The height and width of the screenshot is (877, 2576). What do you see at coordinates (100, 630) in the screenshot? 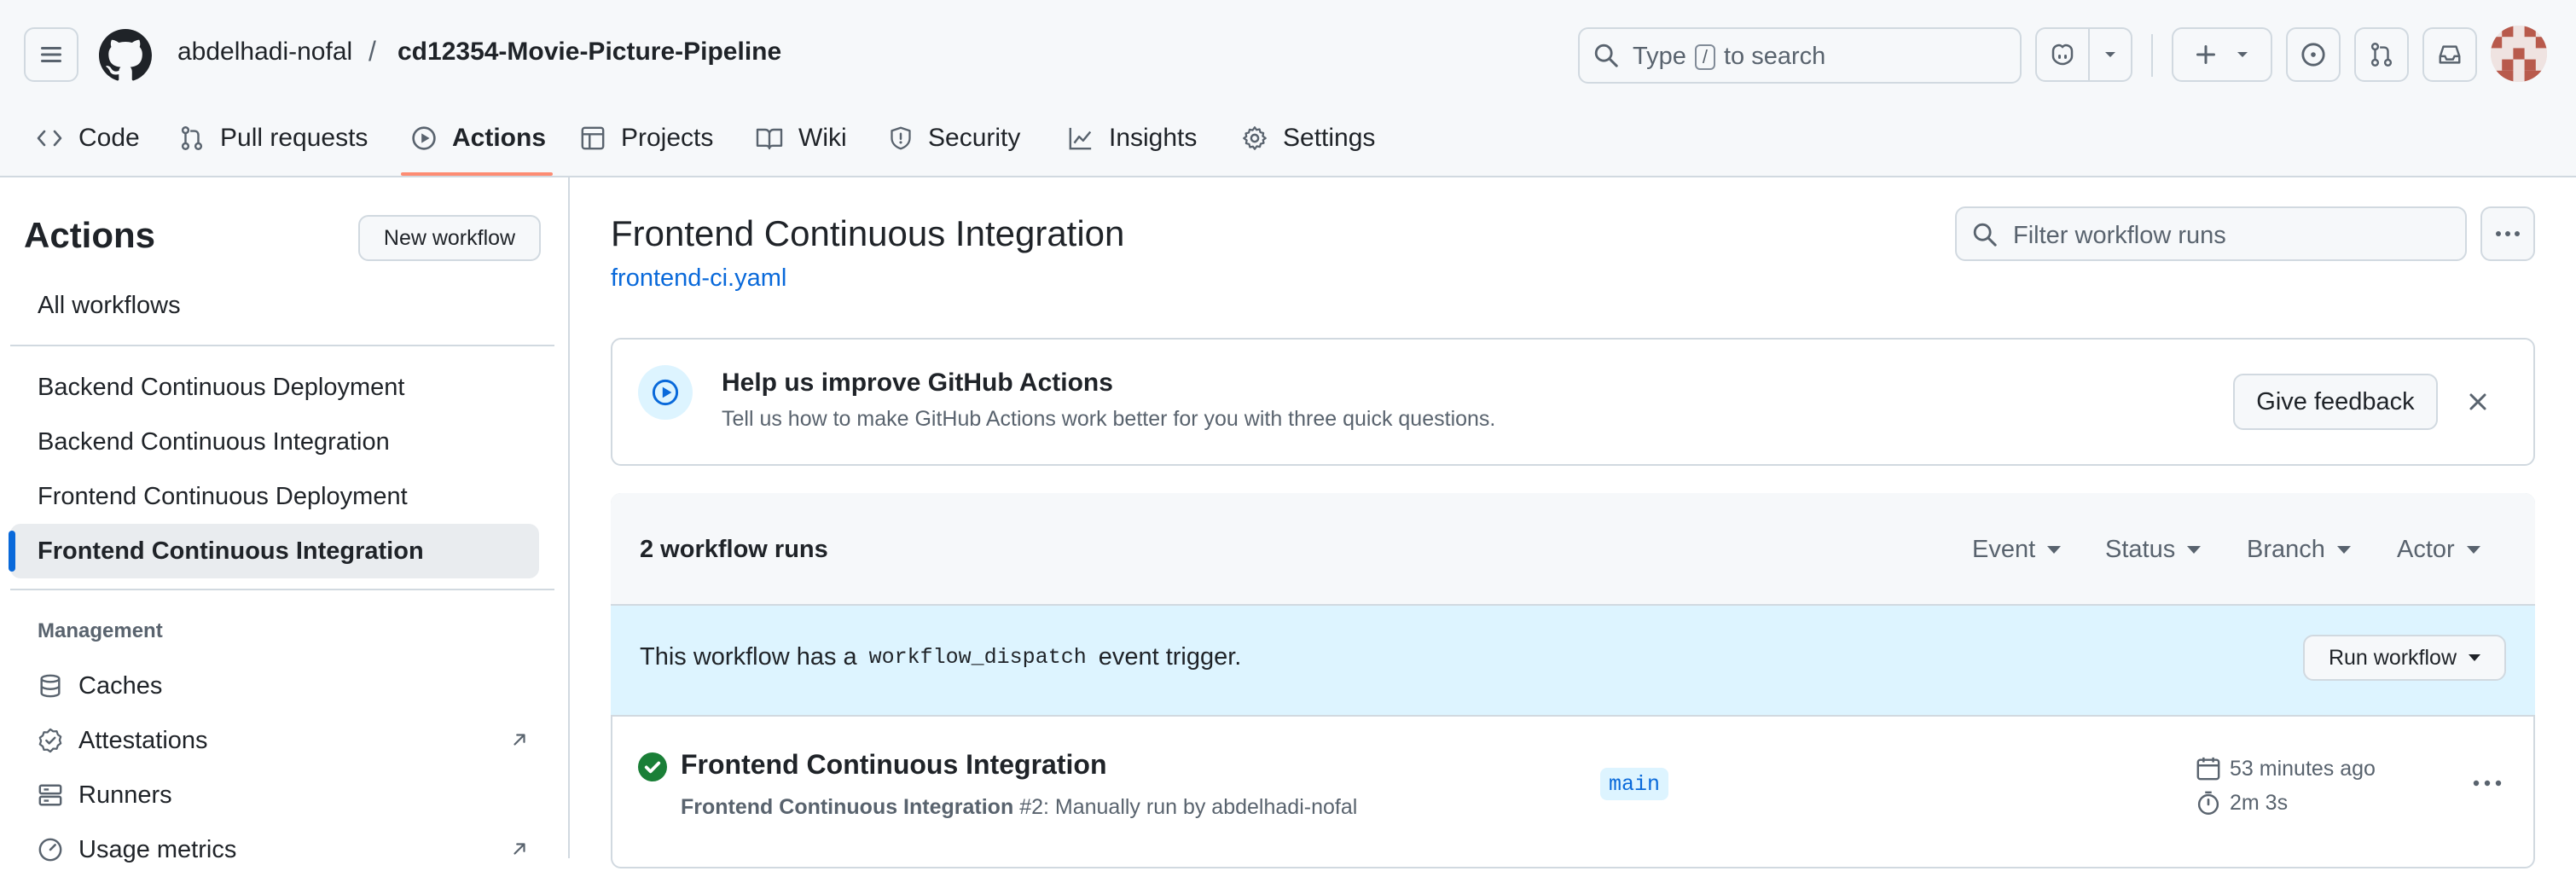
I see `management-heading: Management` at bounding box center [100, 630].